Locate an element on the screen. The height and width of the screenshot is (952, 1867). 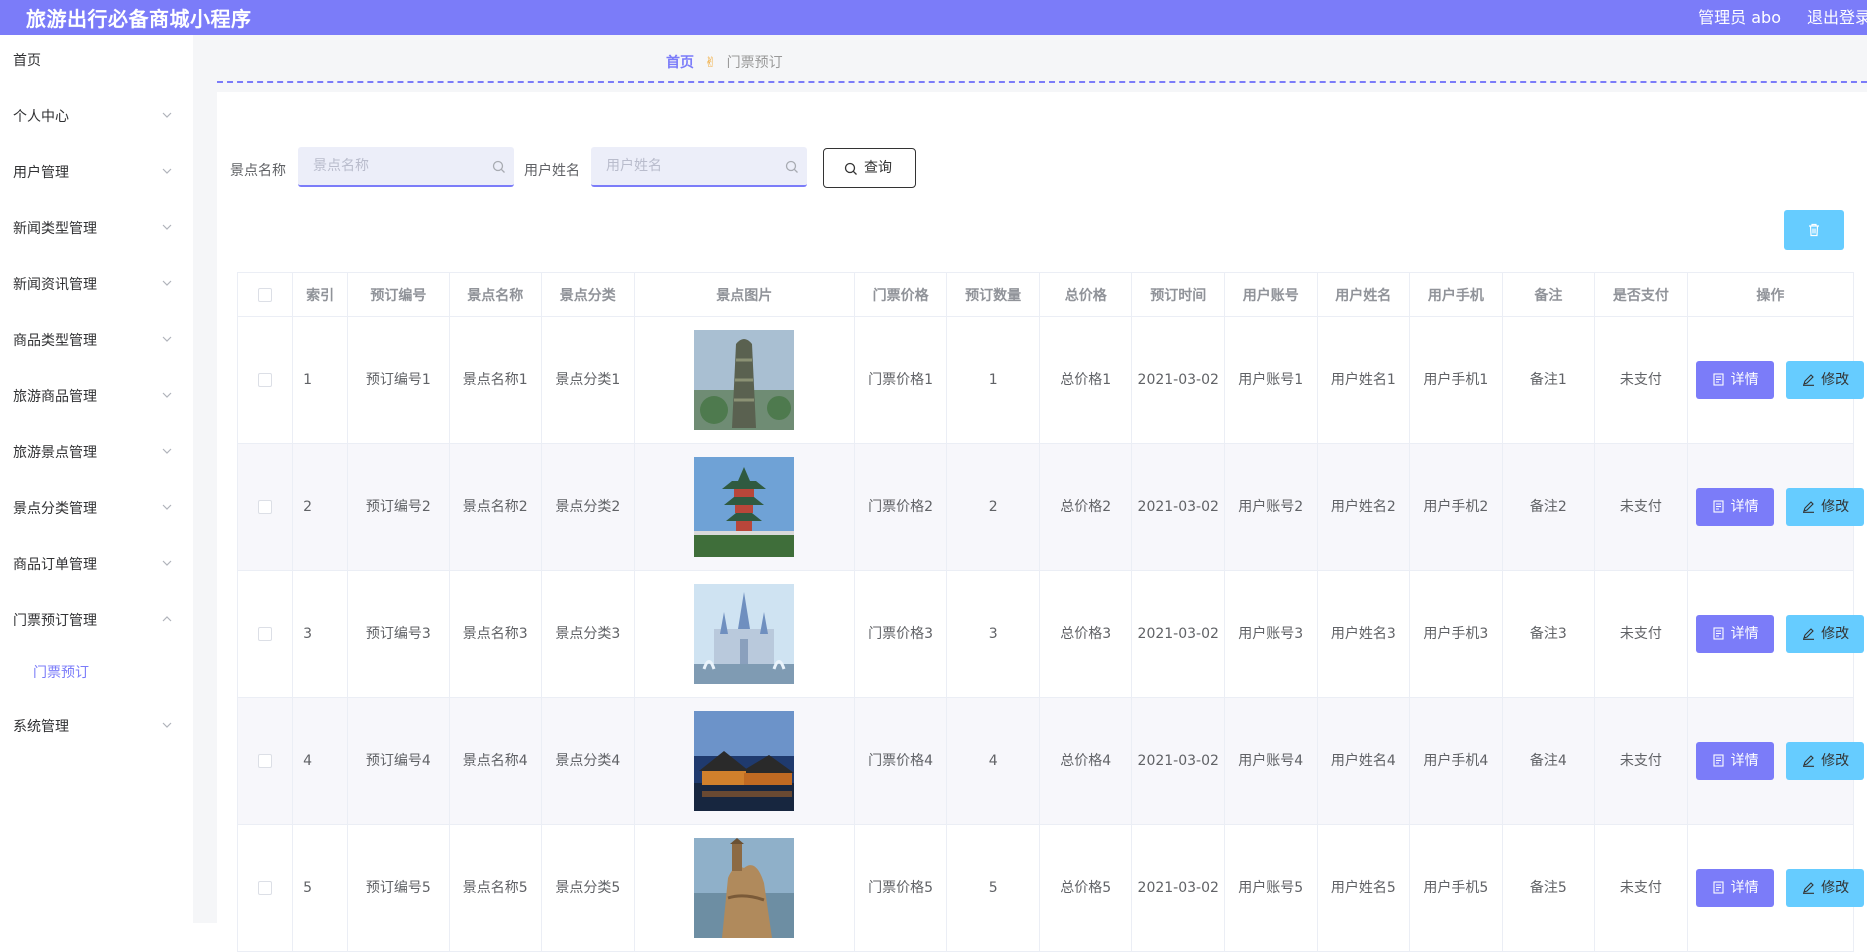
sidebar-subitem-ticket-booking: 门票预订 is located at coordinates (96, 673).